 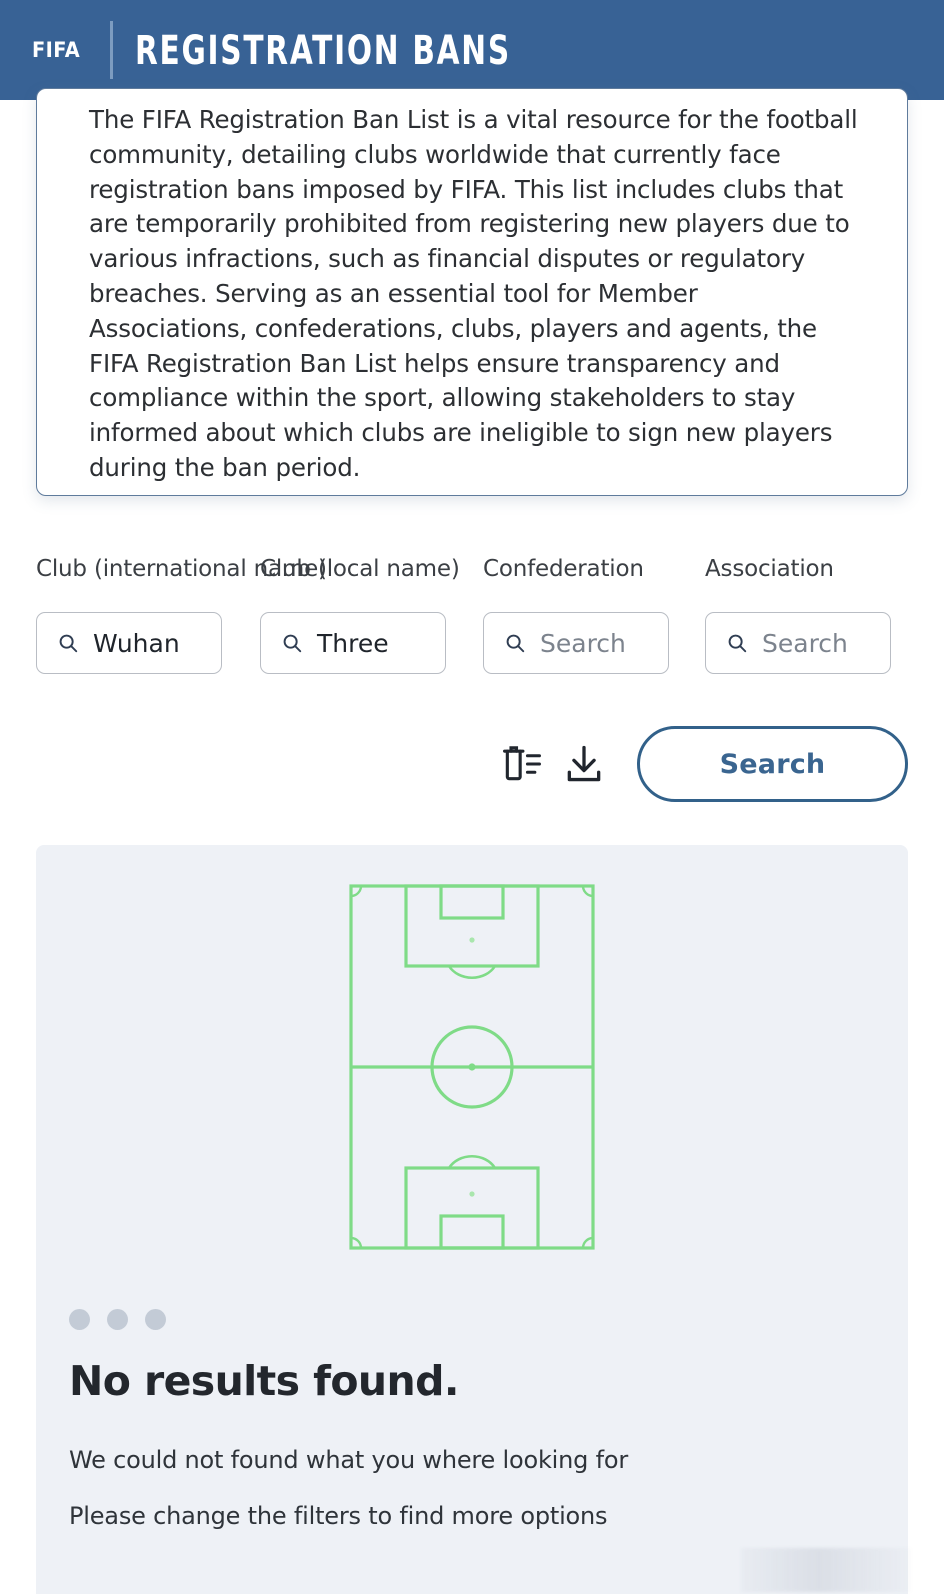 I want to click on loading-dots, so click(x=117, y=1319).